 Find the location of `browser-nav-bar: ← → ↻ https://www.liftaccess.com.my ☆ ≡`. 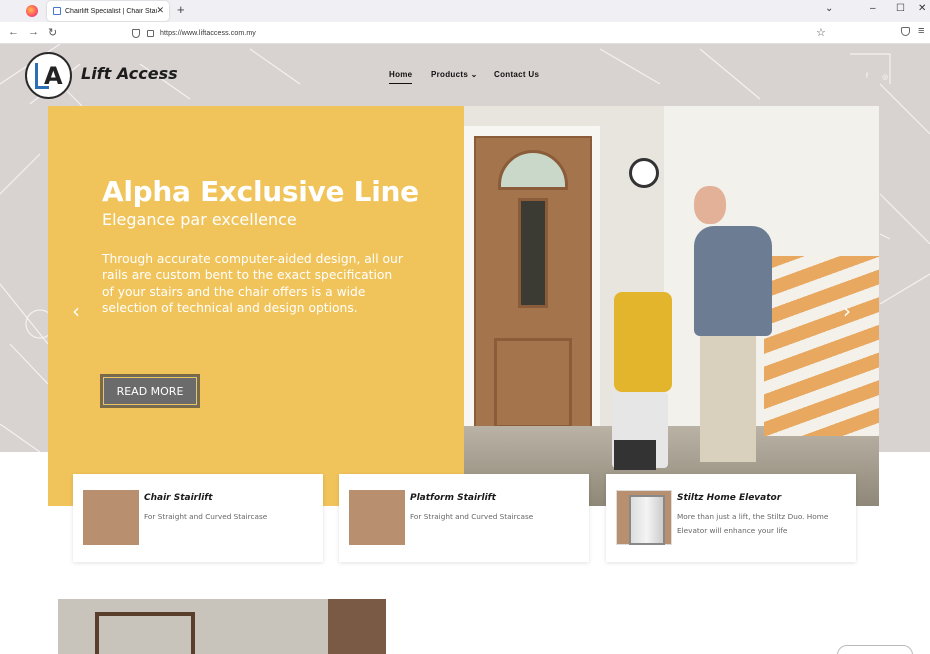

browser-nav-bar: ← → ↻ https://www.liftaccess.com.my ☆ ≡ is located at coordinates (465, 33).